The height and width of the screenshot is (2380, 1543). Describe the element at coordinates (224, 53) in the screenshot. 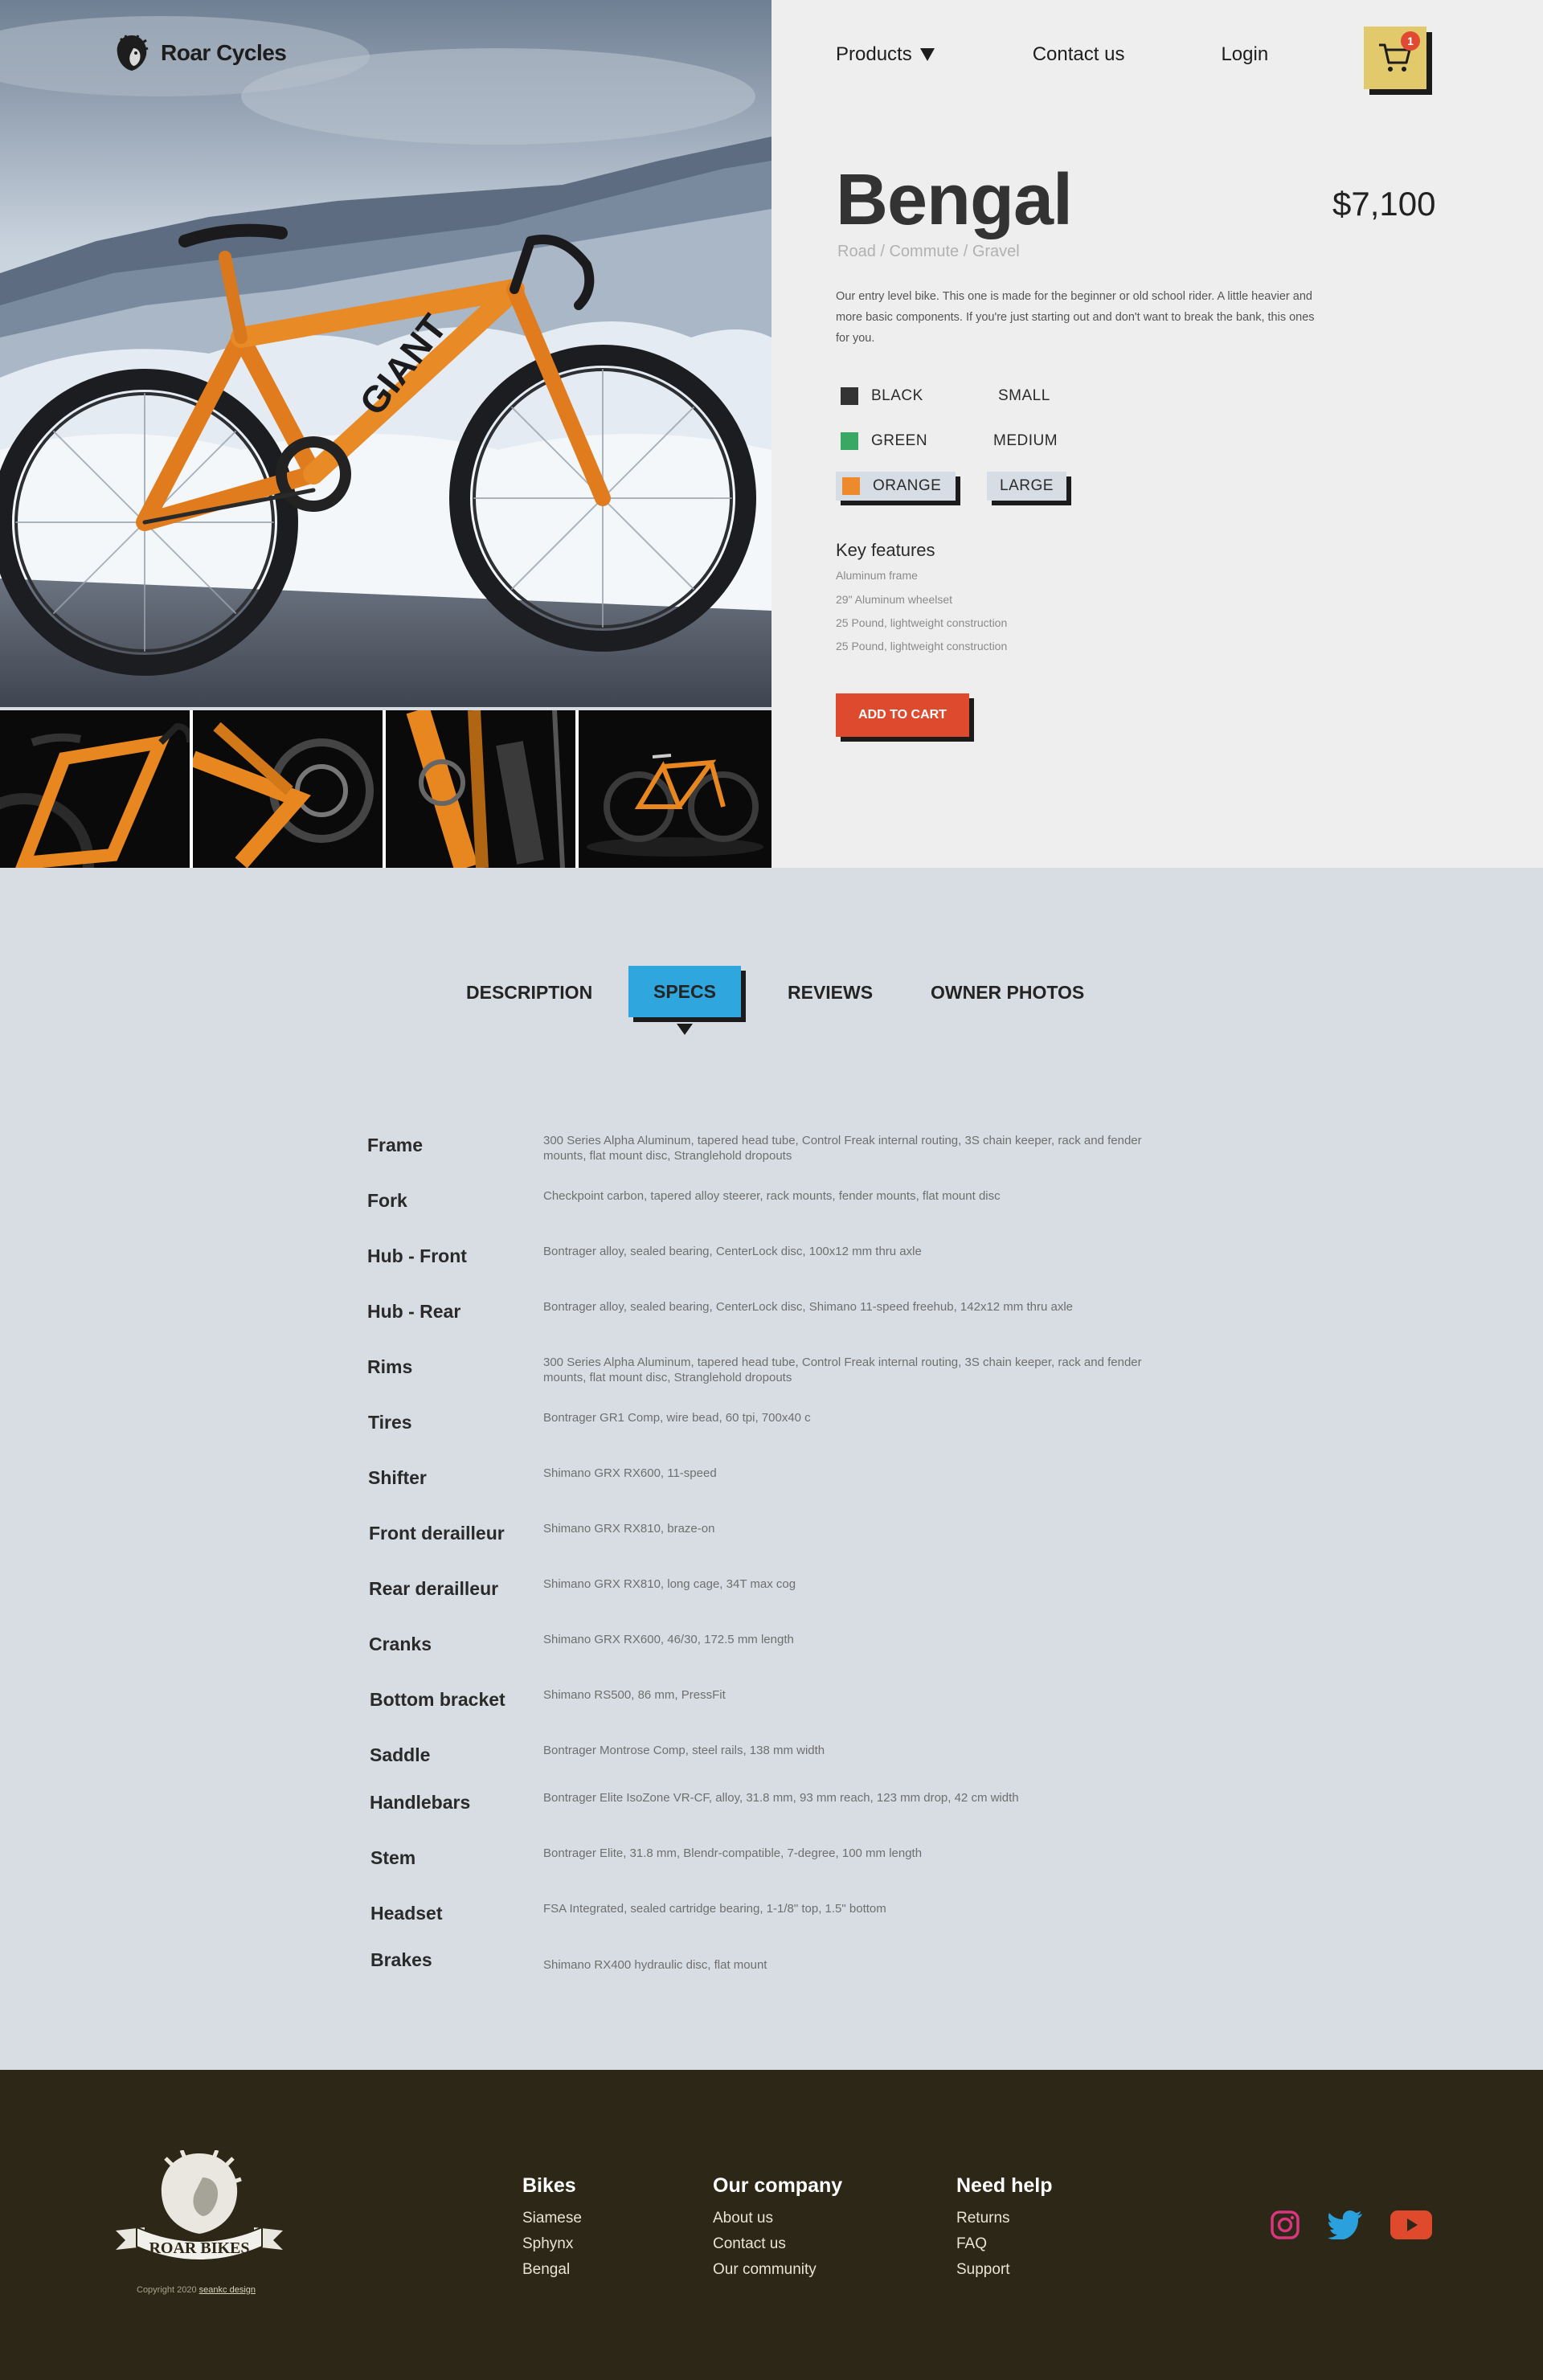

I see `brand-name: Roar Cycles` at that location.